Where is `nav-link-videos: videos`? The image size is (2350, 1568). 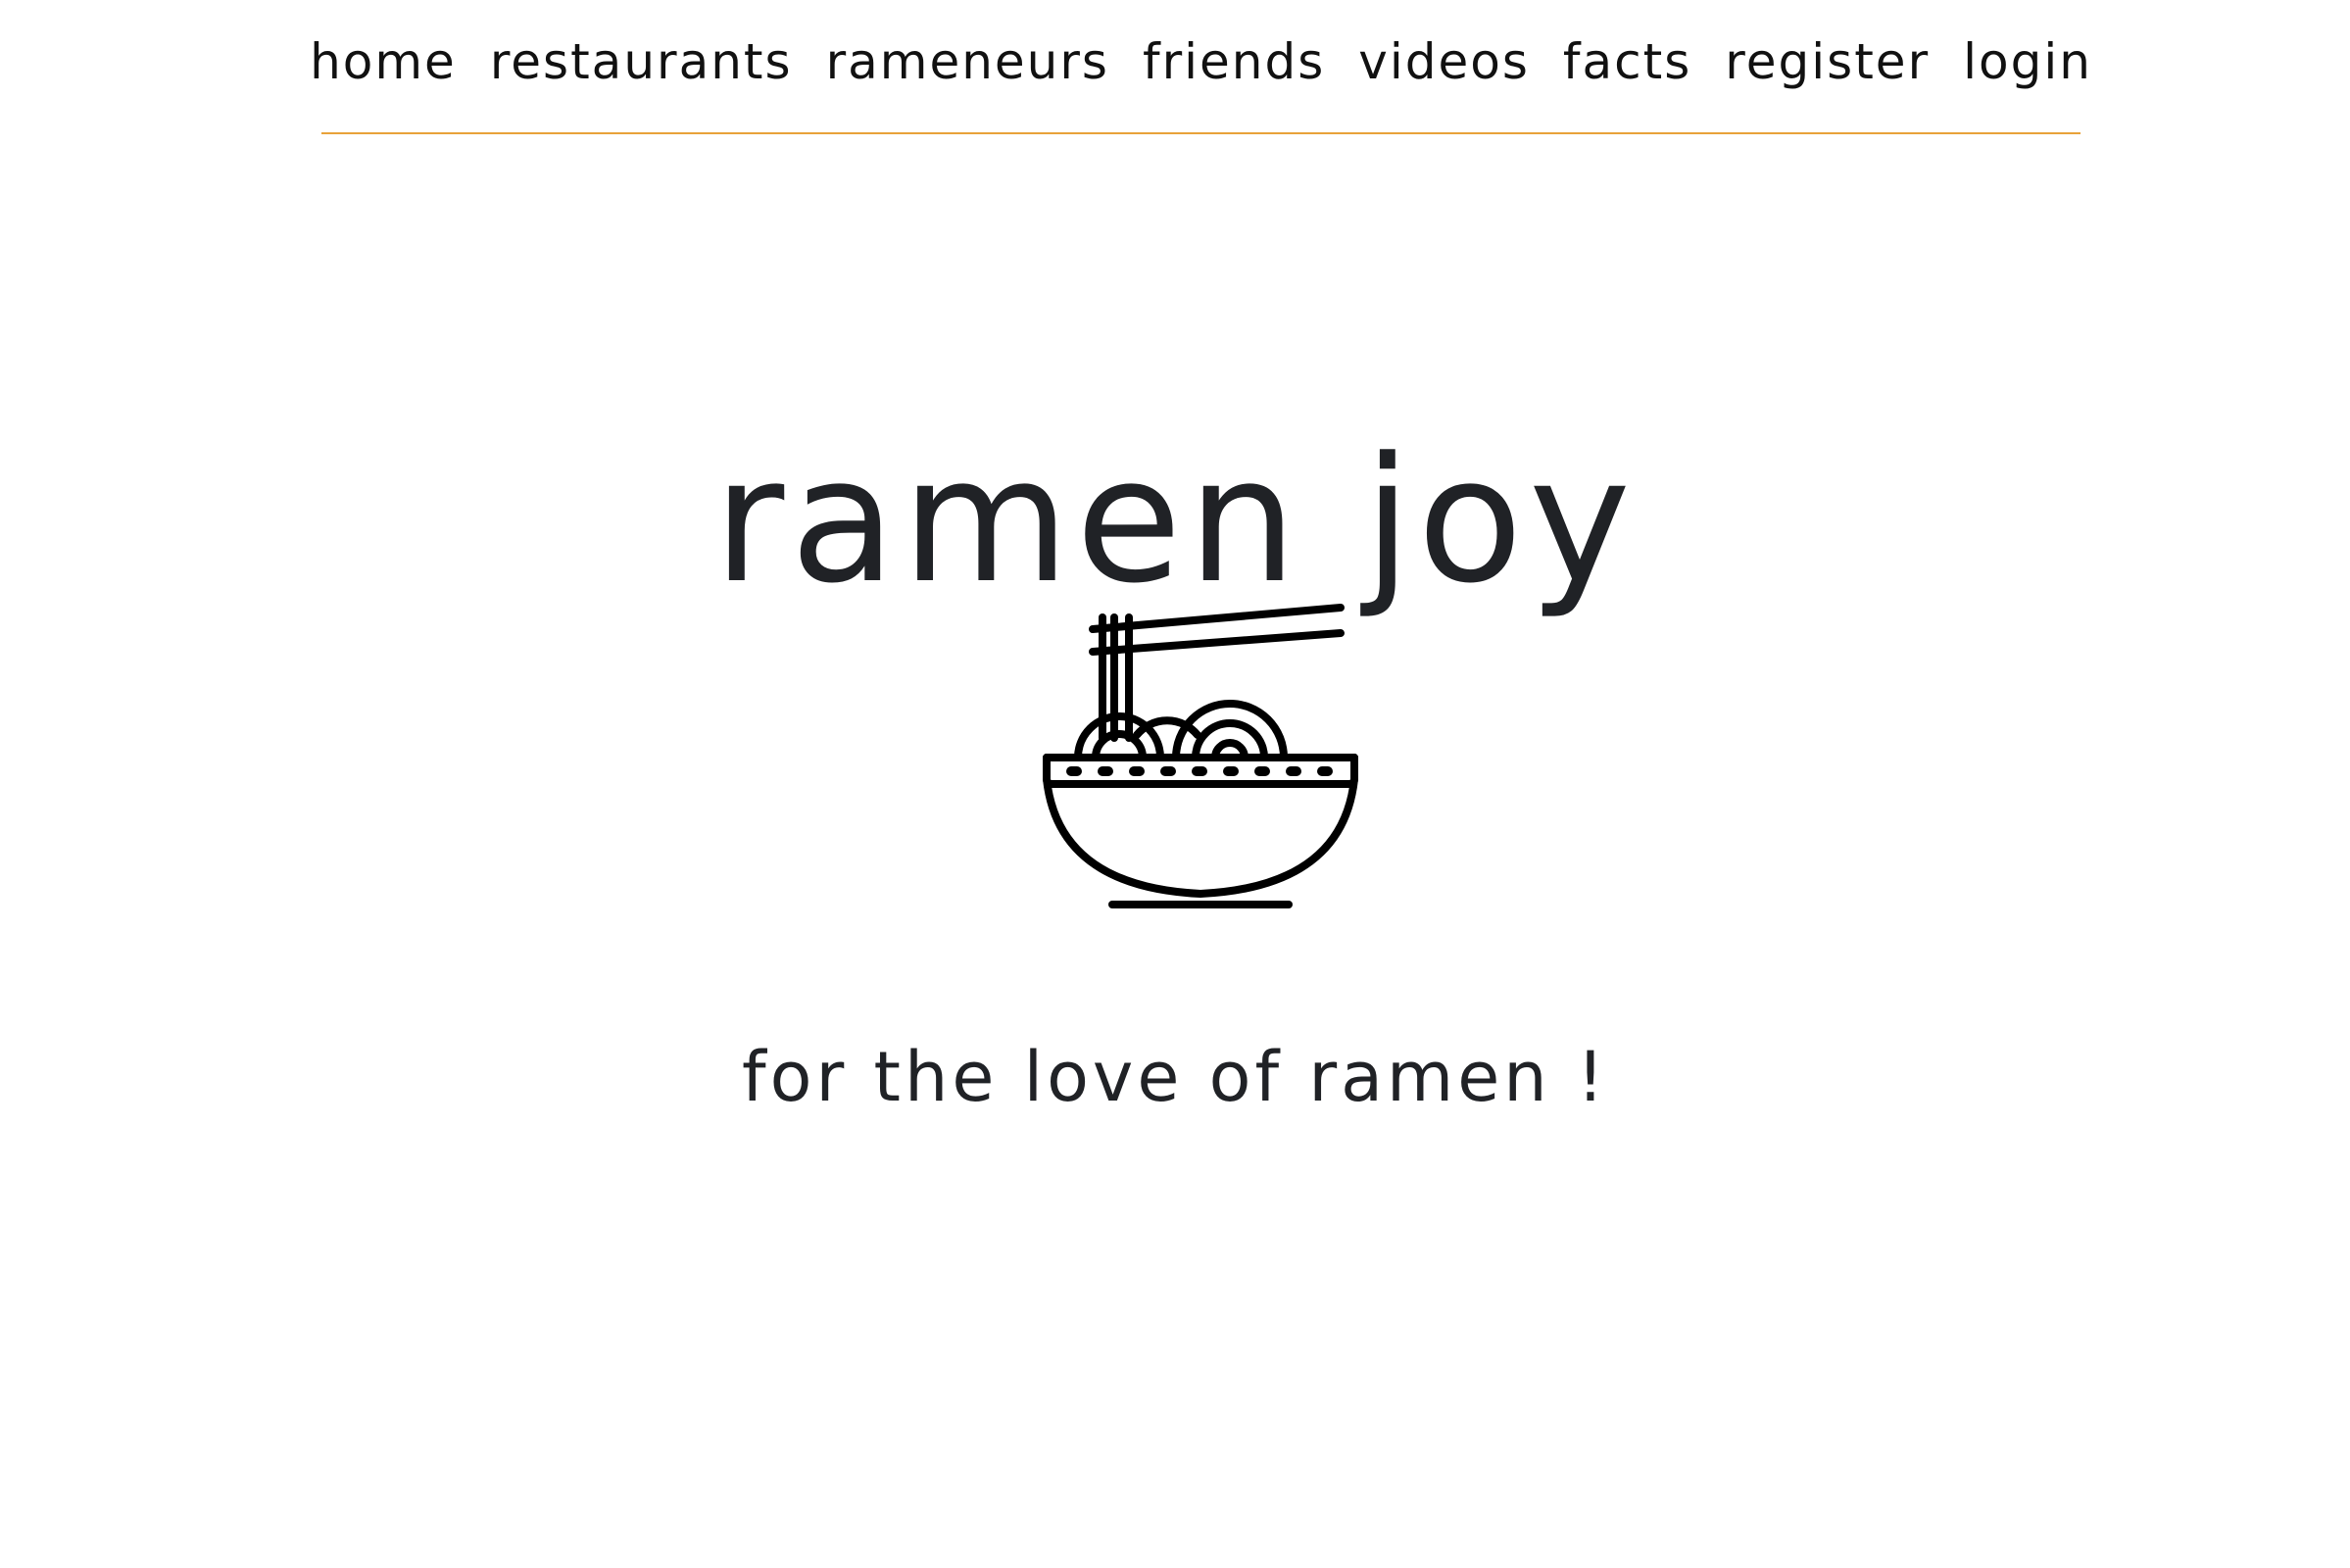 nav-link-videos: videos is located at coordinates (1444, 61).